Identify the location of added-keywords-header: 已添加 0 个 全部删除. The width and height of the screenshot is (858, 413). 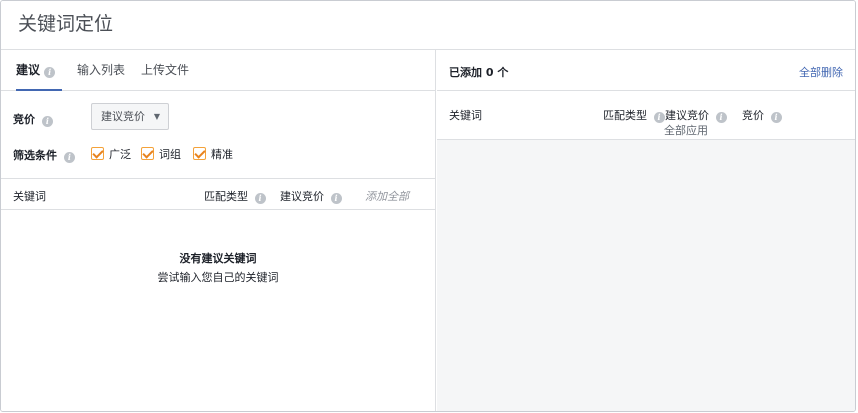
(646, 70).